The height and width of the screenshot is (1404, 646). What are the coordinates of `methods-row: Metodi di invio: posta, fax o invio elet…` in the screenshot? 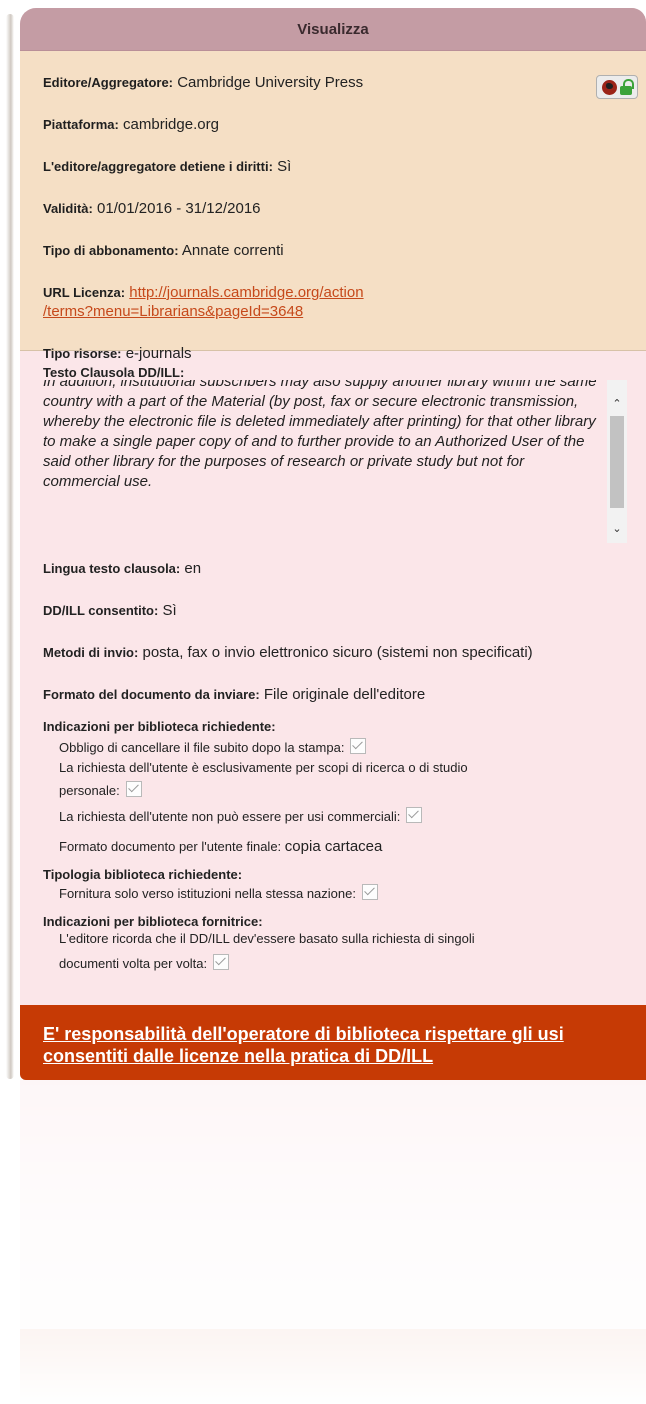 It's located at (323, 653).